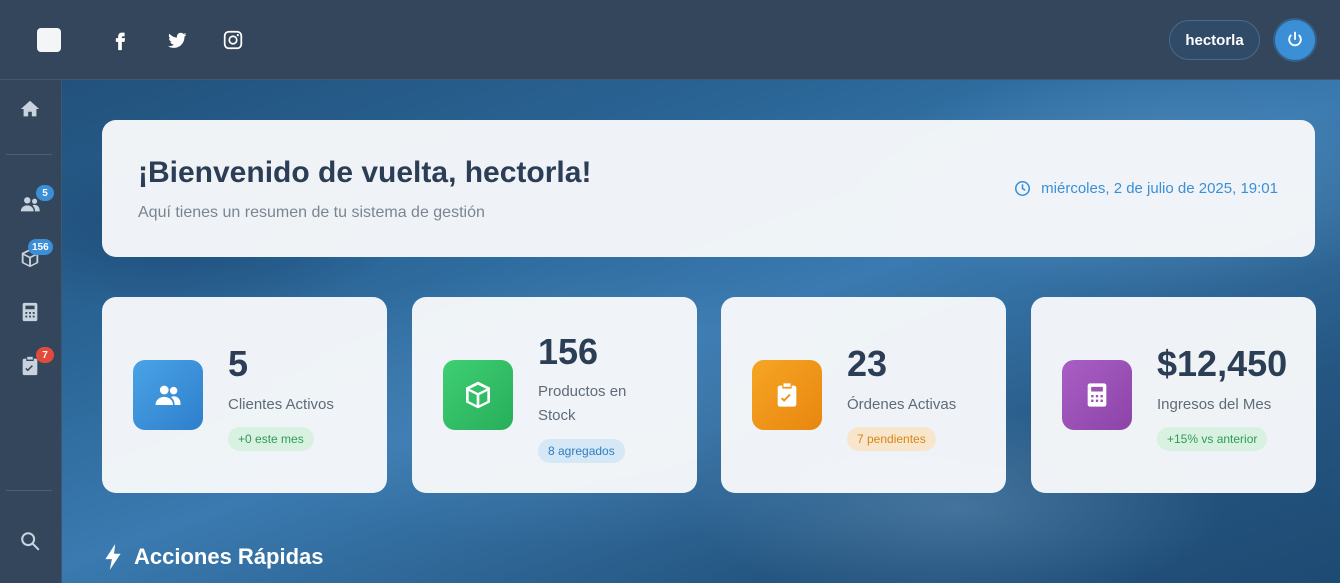 The height and width of the screenshot is (583, 1340). What do you see at coordinates (271, 439) in the screenshot?
I see `stat-note: +0 este mes` at bounding box center [271, 439].